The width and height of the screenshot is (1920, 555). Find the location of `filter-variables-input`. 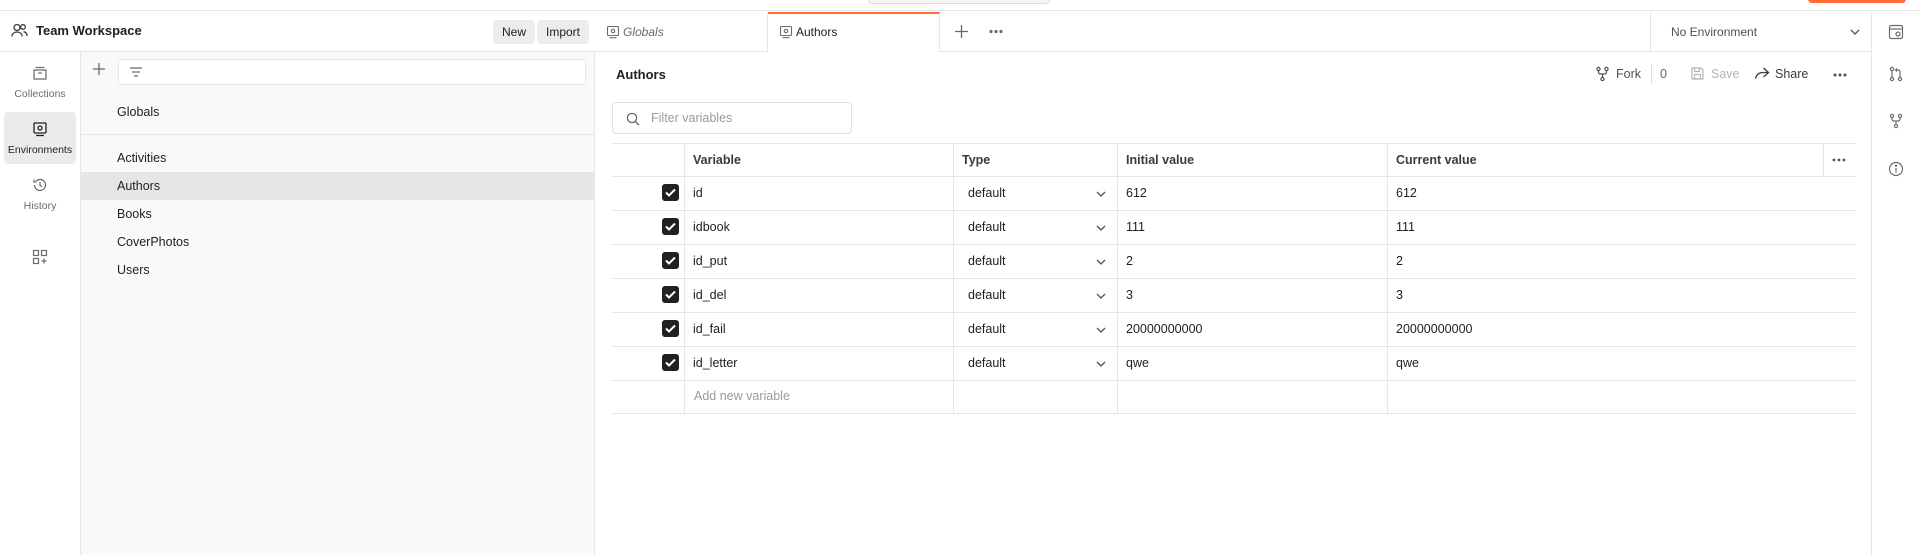

filter-variables-input is located at coordinates (747, 118).